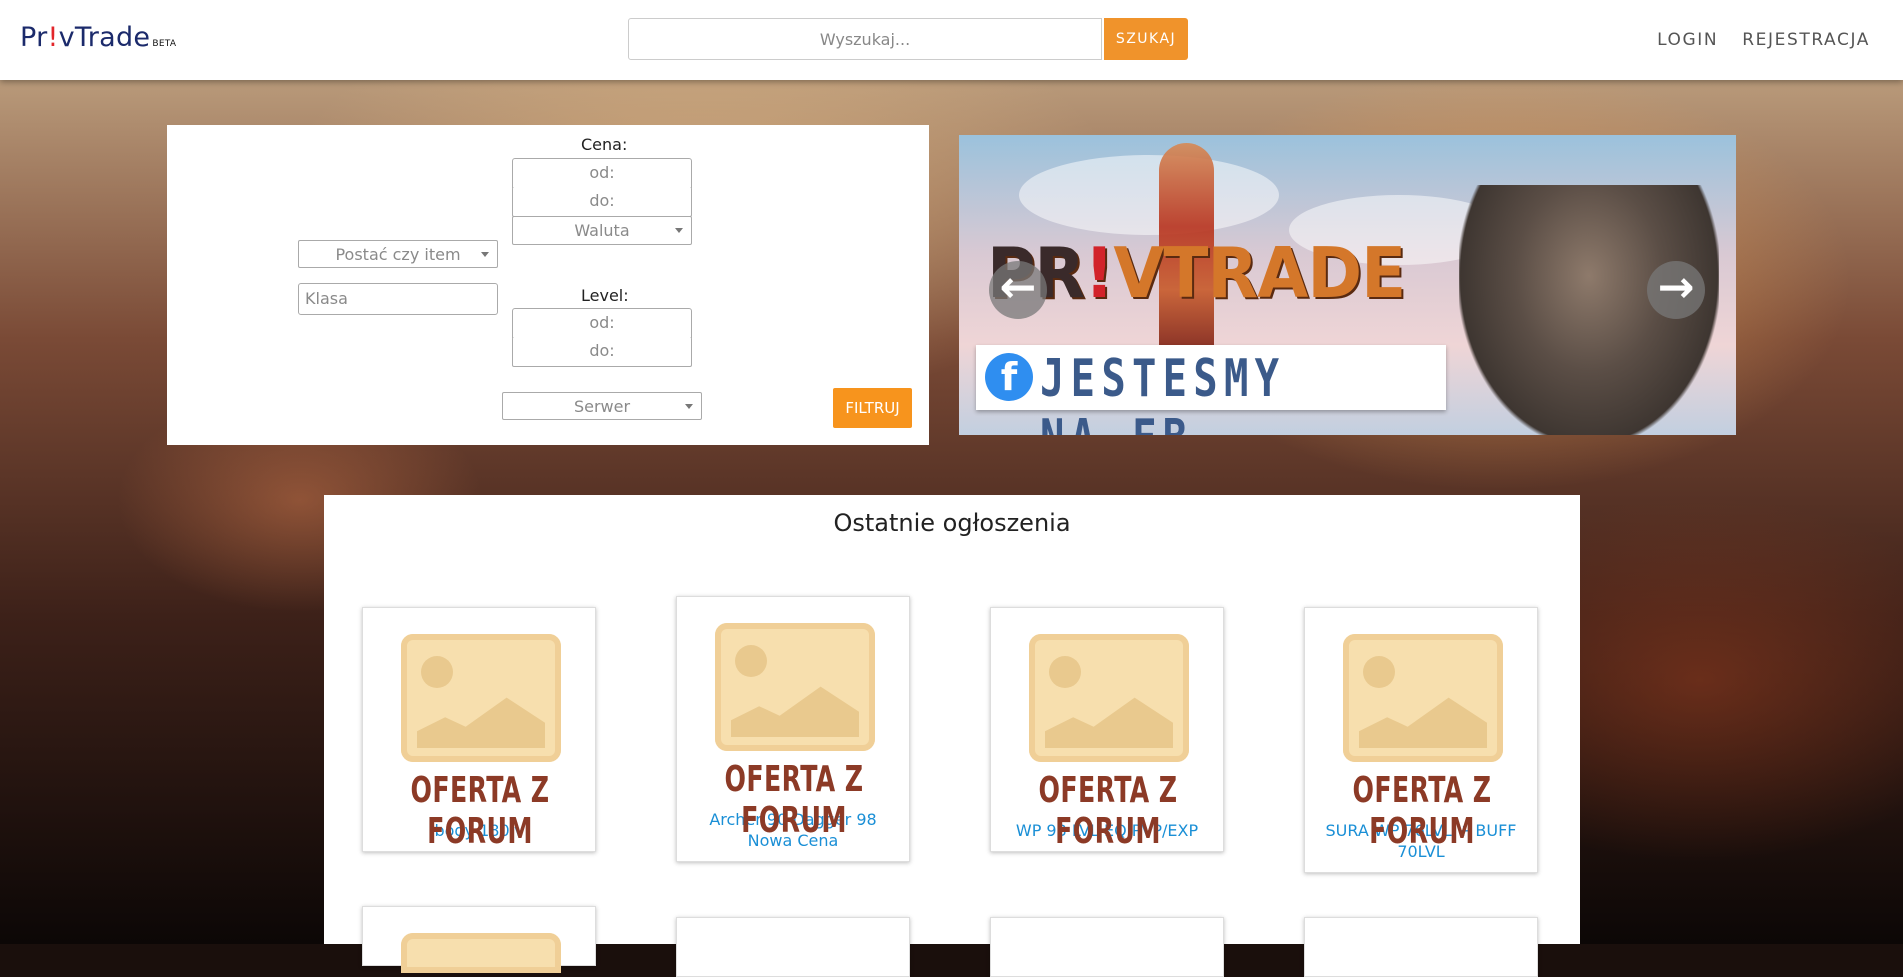 Image resolution: width=1903 pixels, height=977 pixels. What do you see at coordinates (1018, 290) in the screenshot?
I see `arrow-left-icon: ←` at bounding box center [1018, 290].